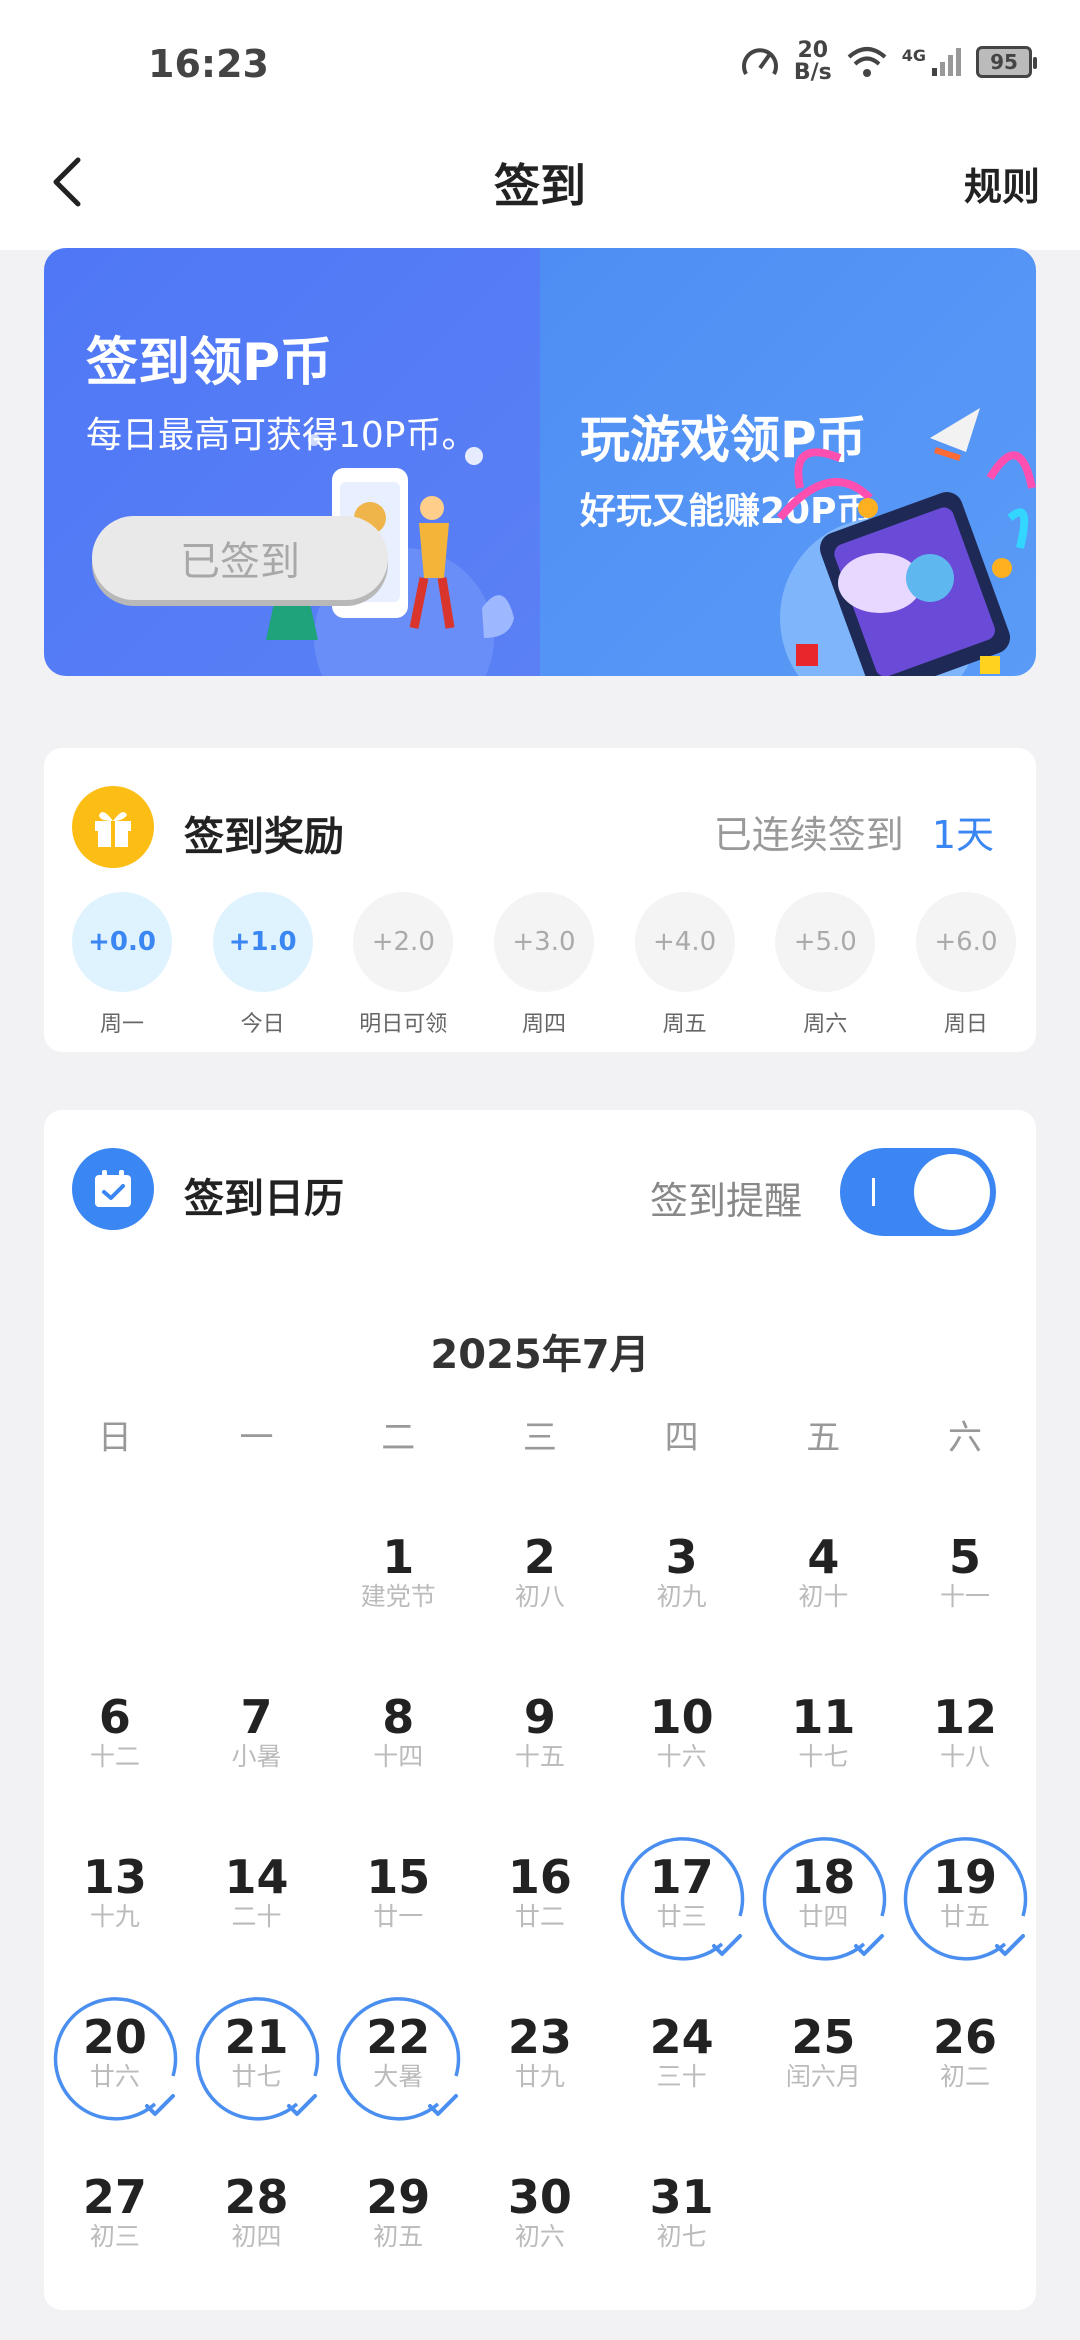 This screenshot has height=2340, width=1080. I want to click on lunar-date: 十五, so click(539, 1756).